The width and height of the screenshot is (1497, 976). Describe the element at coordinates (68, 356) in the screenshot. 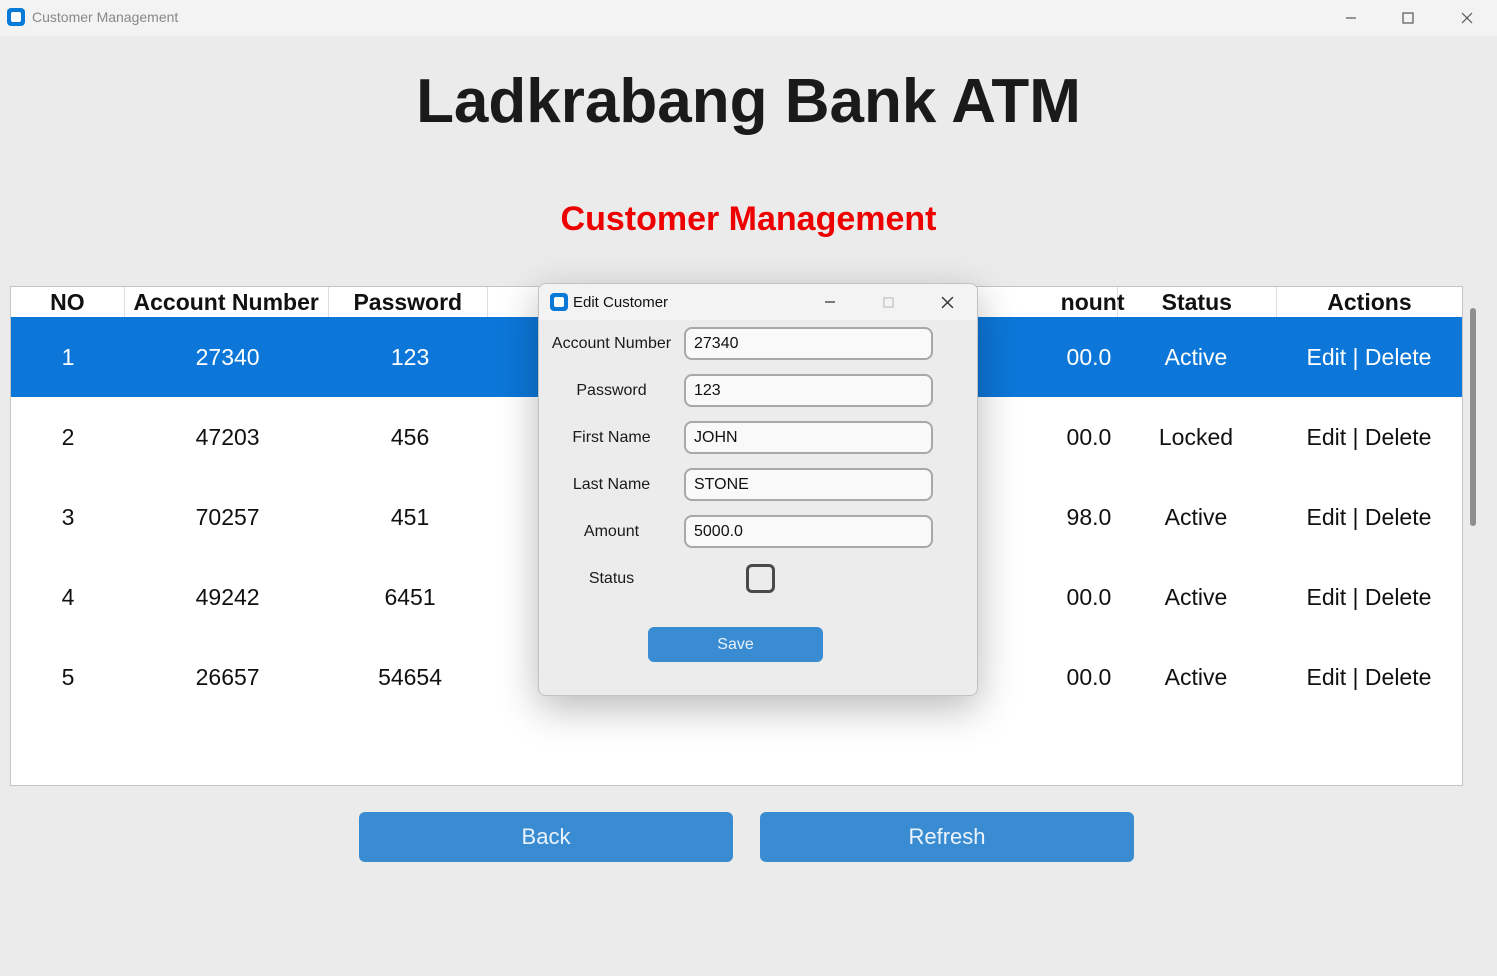

I see `cell-no: 1` at that location.